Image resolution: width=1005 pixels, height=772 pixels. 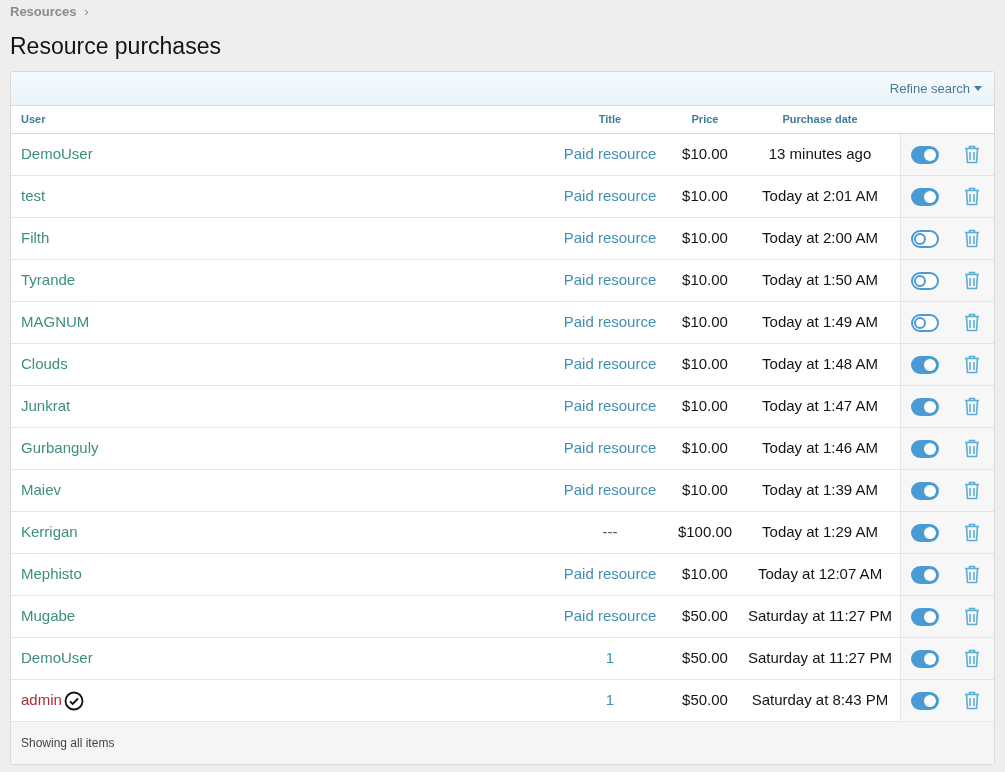 I want to click on caret-icon, so click(x=978, y=88).